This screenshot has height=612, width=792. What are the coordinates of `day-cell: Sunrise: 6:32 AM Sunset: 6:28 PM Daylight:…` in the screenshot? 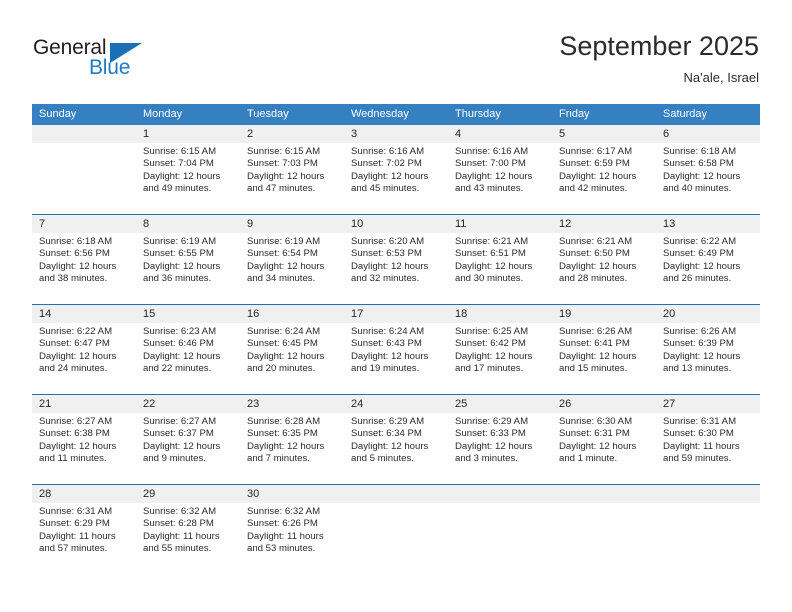 It's located at (188, 538).